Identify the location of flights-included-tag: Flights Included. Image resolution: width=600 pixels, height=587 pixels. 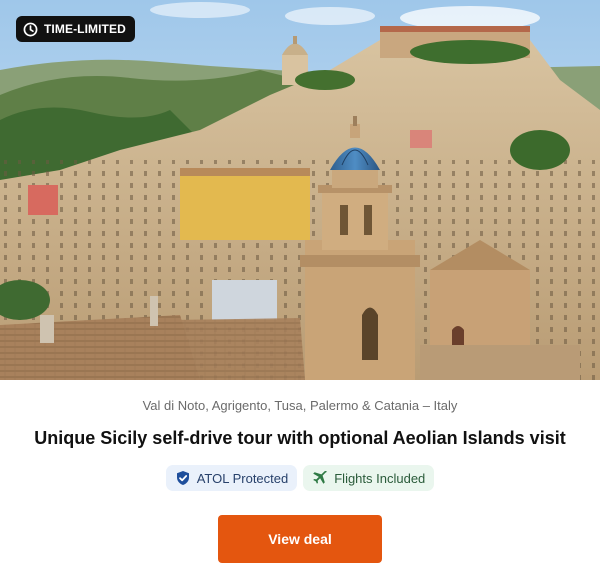
(369, 478).